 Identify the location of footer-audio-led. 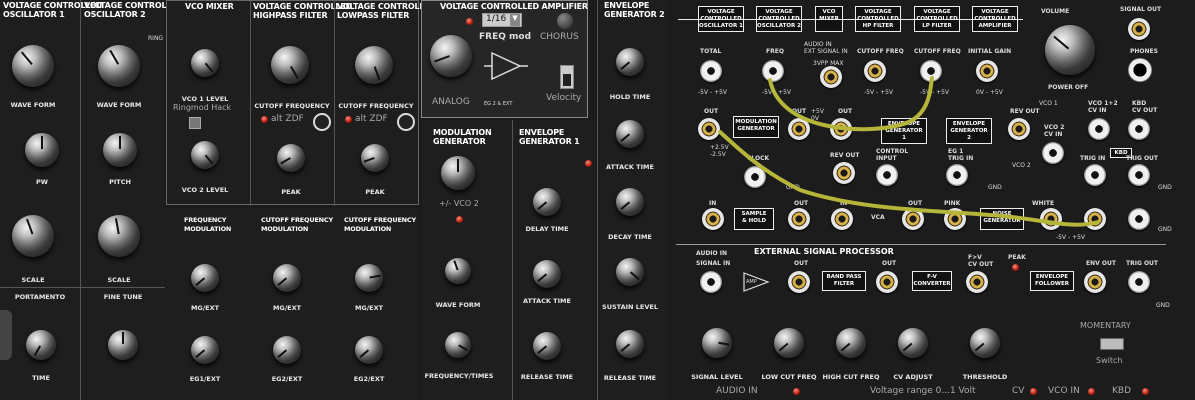
(796, 391).